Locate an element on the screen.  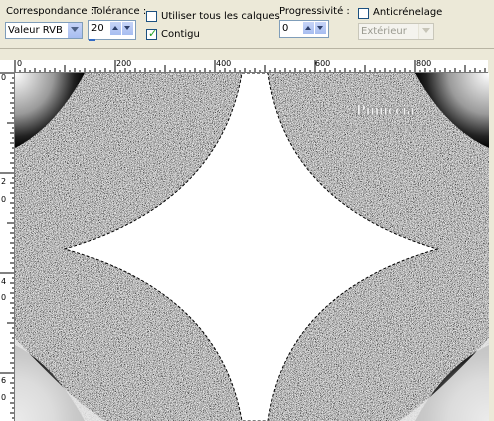
antialias-mode-select: Extérieur is located at coordinates (396, 31).